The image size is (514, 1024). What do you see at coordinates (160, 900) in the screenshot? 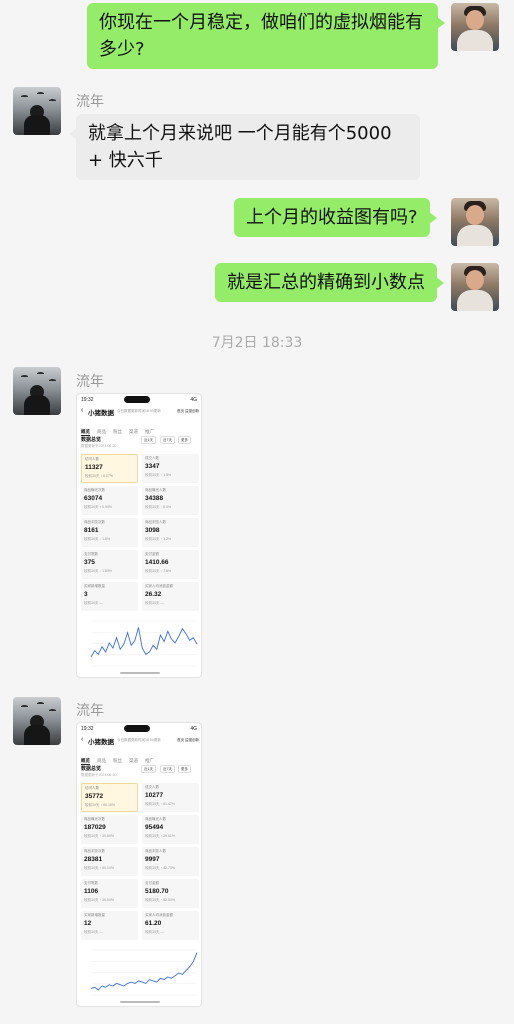
I see `metric-change: 较前30天 ↑ 52.84%` at bounding box center [160, 900].